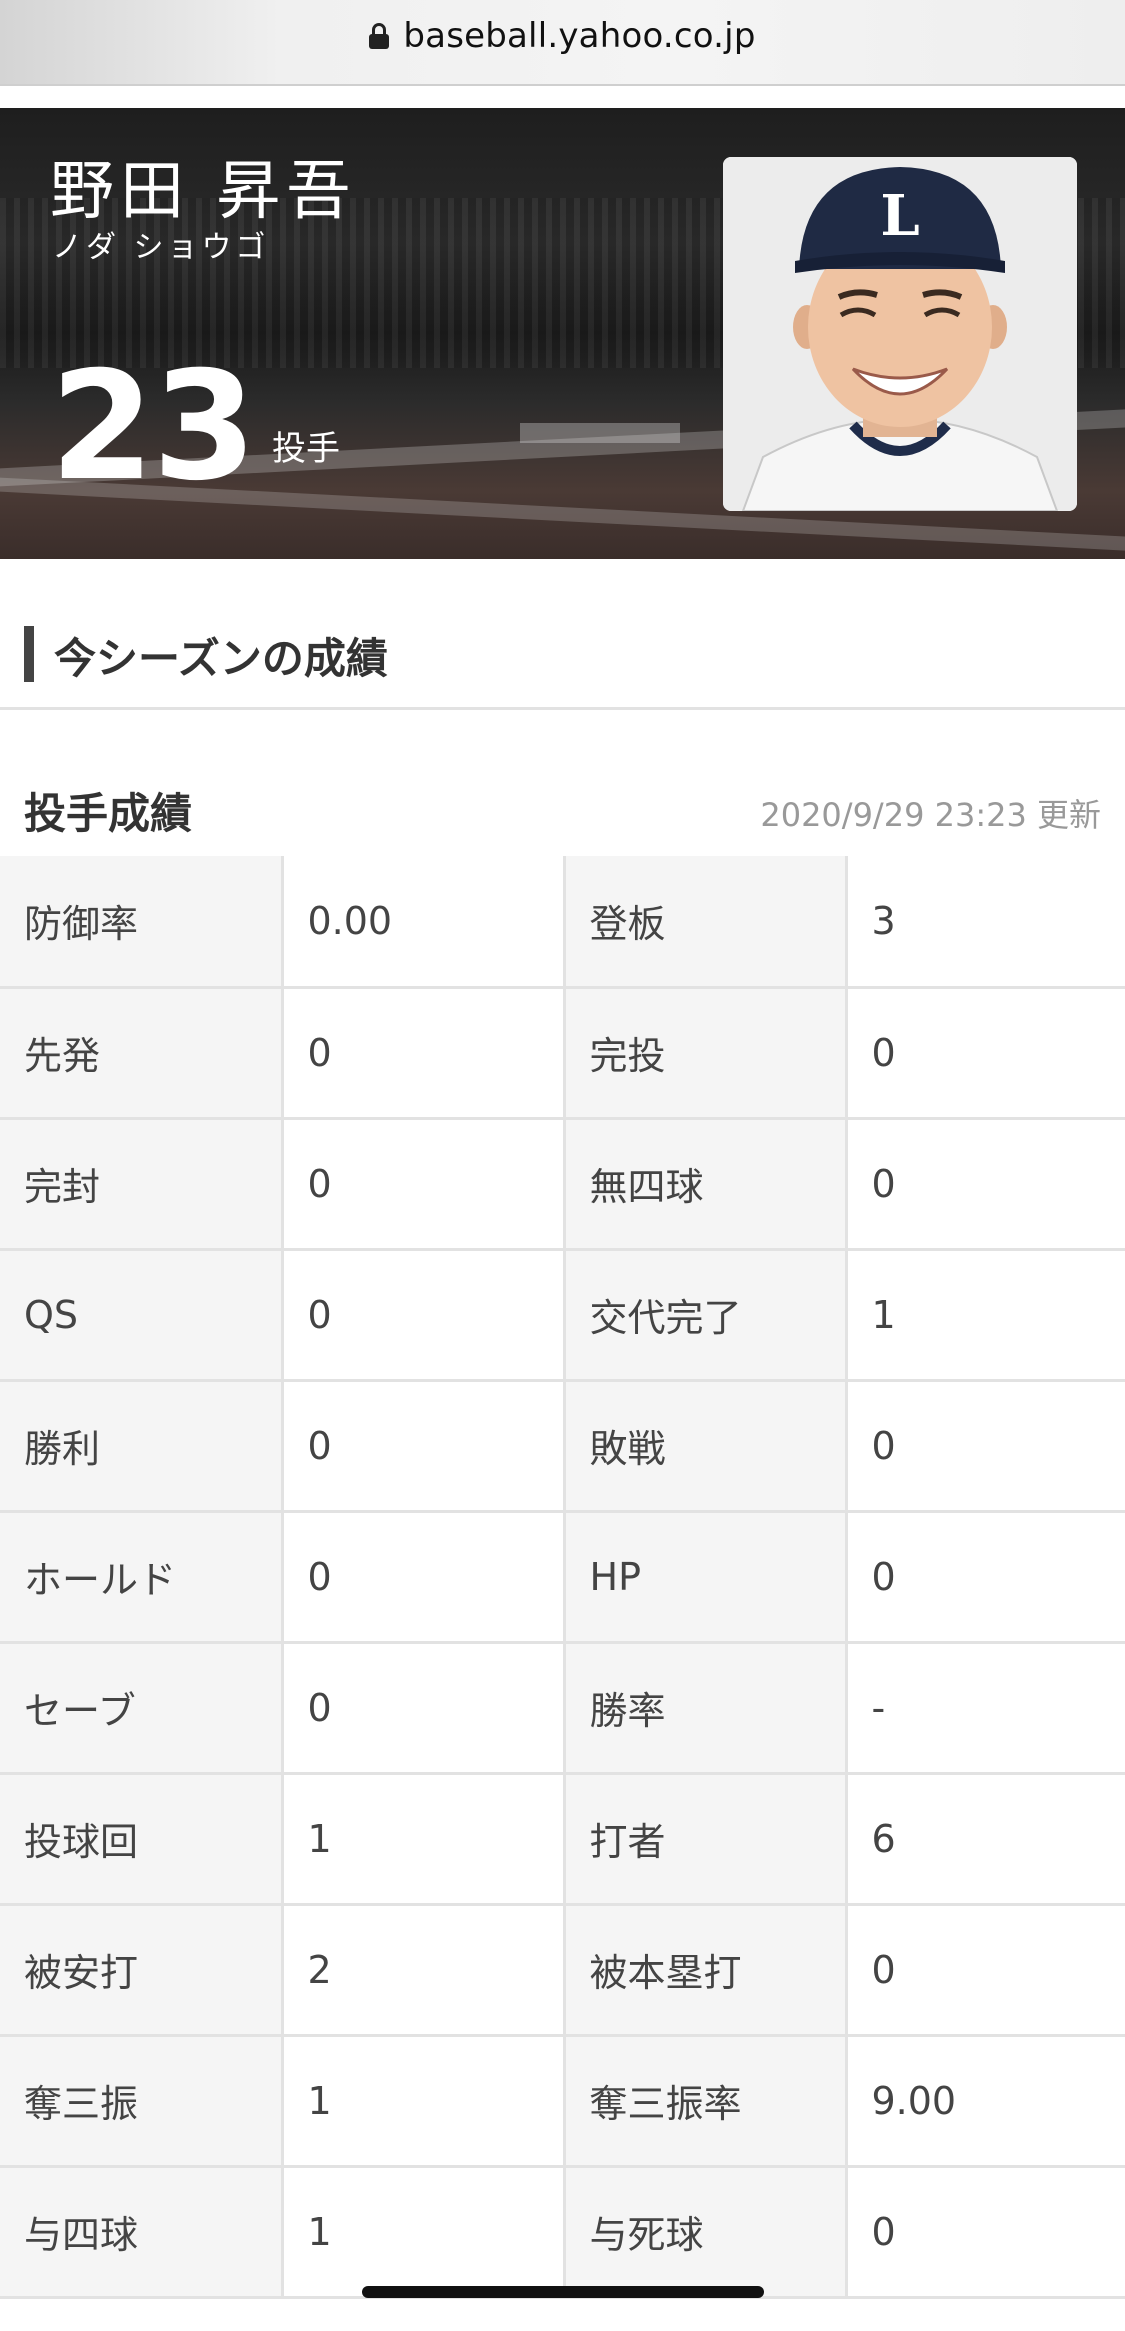  What do you see at coordinates (142, 1445) in the screenshot?
I see `stat-label: 勝利` at bounding box center [142, 1445].